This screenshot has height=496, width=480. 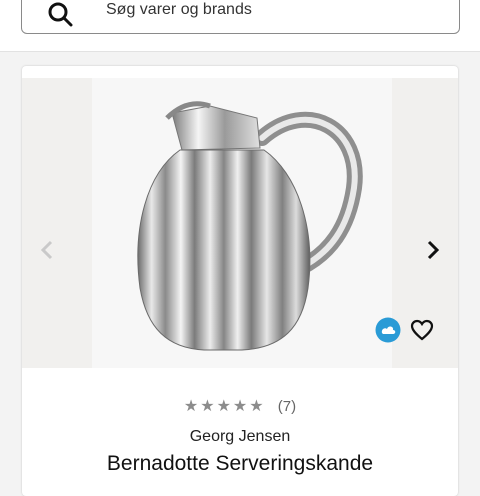 I want to click on search-field: Søg varer og brands, so click(x=240, y=17).